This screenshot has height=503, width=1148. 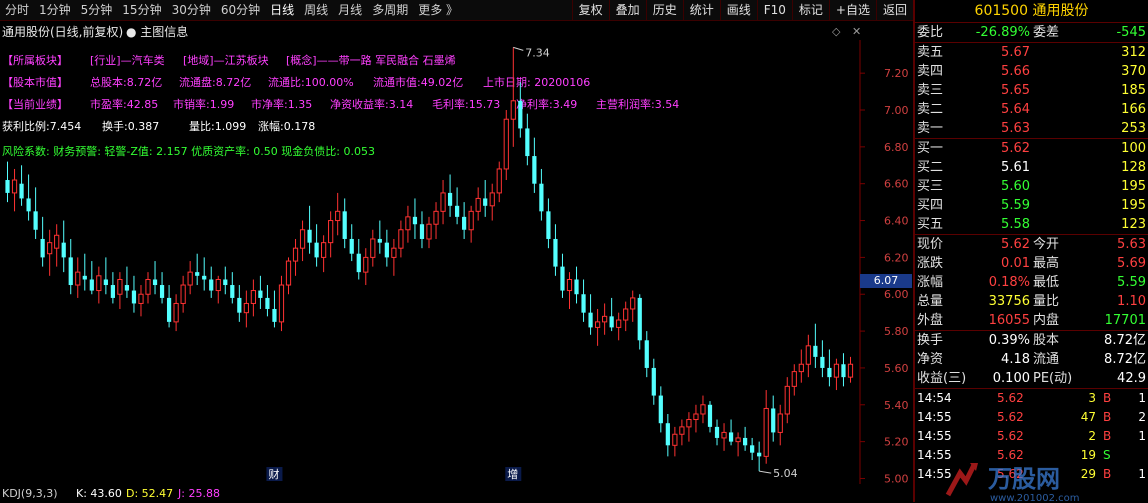 What do you see at coordinates (852, 10) in the screenshot?
I see `toolbar-button-7: +自选` at bounding box center [852, 10].